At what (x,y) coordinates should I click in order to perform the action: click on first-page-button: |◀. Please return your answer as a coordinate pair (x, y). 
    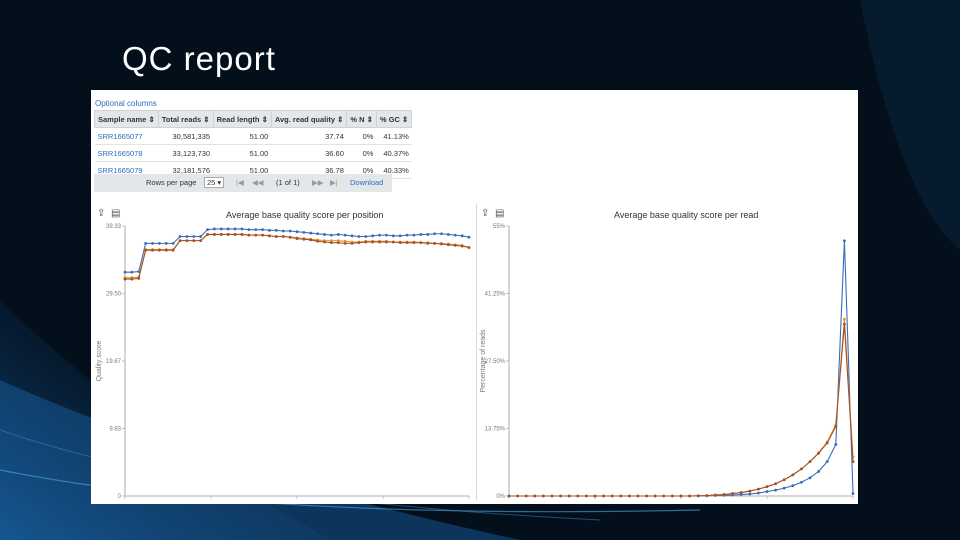
    Looking at the image, I should click on (240, 182).